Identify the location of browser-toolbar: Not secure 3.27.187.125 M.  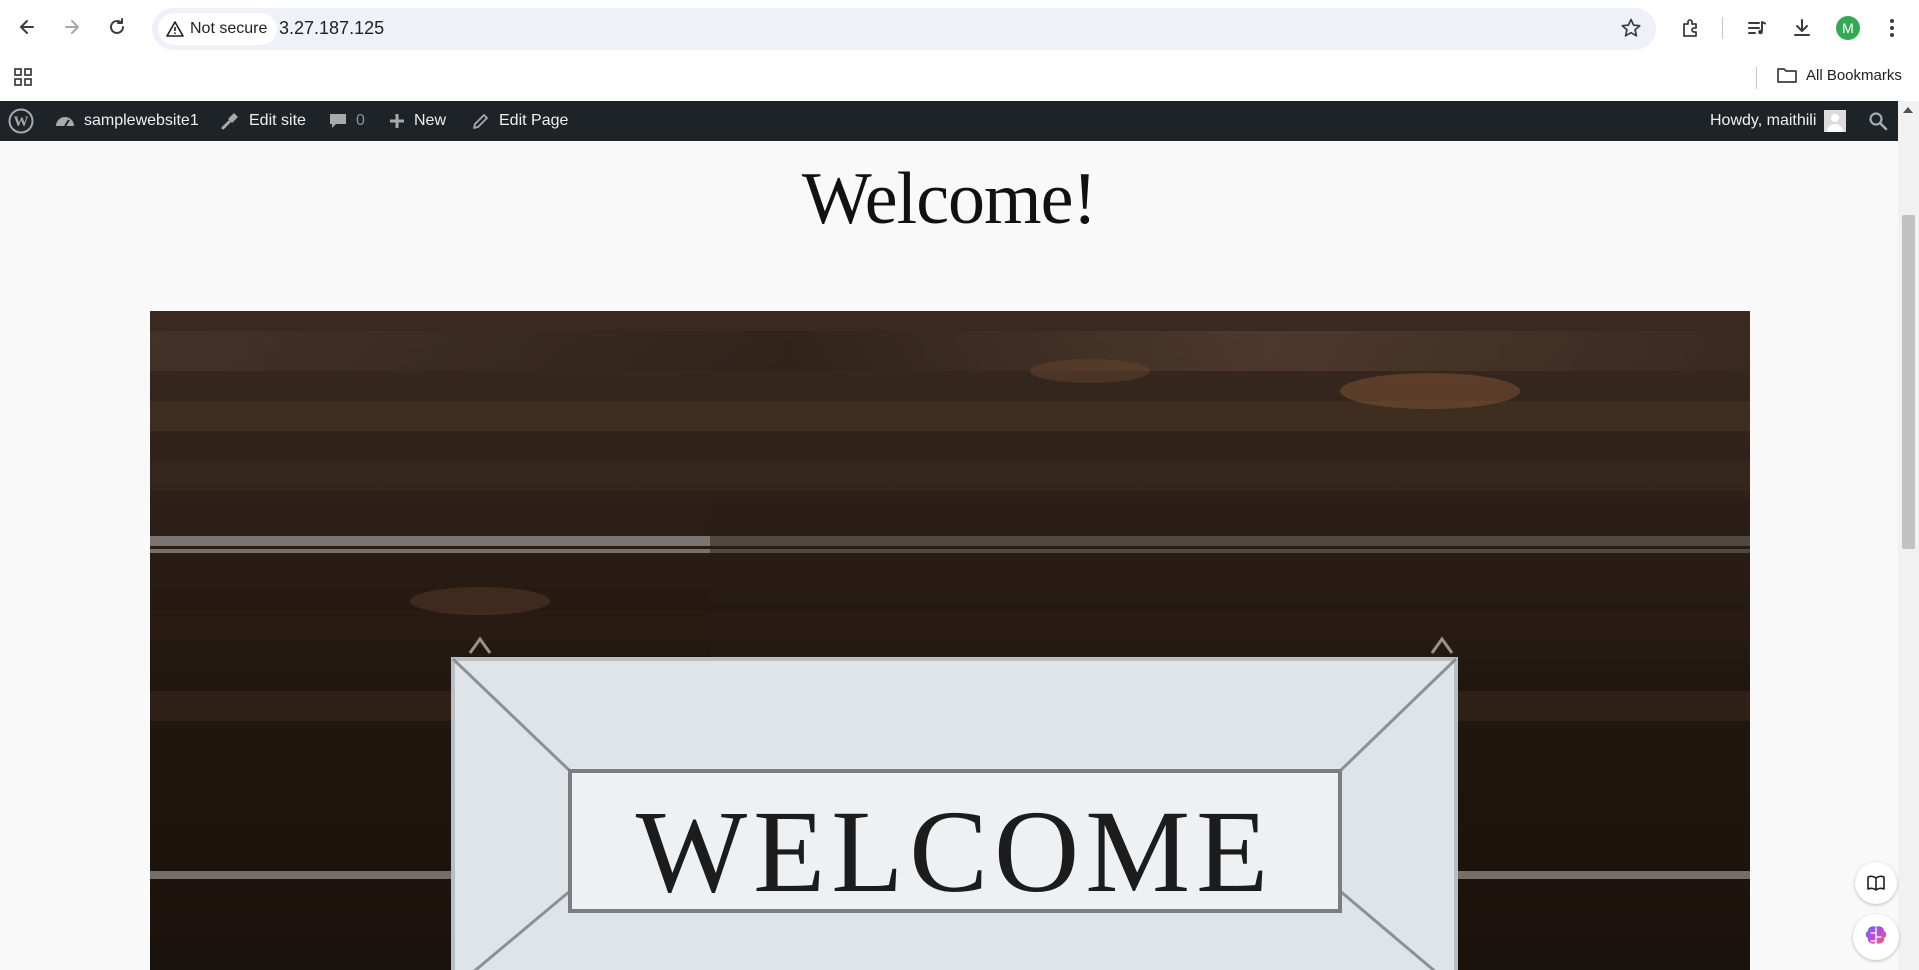
(959, 28).